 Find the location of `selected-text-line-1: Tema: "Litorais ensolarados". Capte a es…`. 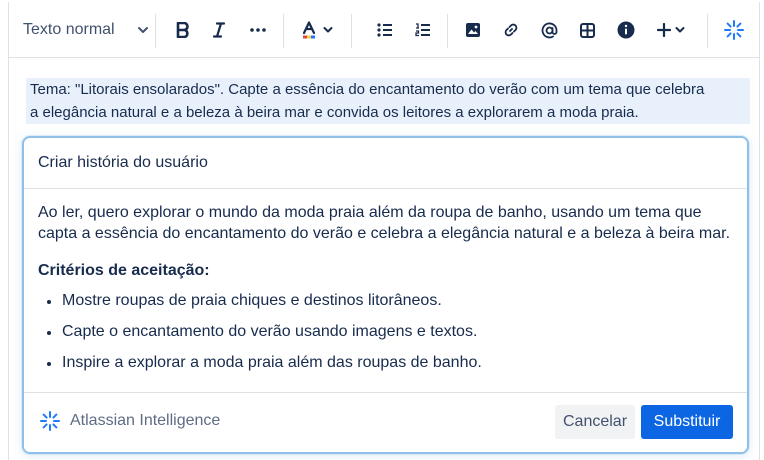

selected-text-line-1: Tema: "Litorais ensolarados". Capte a es… is located at coordinates (388, 89).